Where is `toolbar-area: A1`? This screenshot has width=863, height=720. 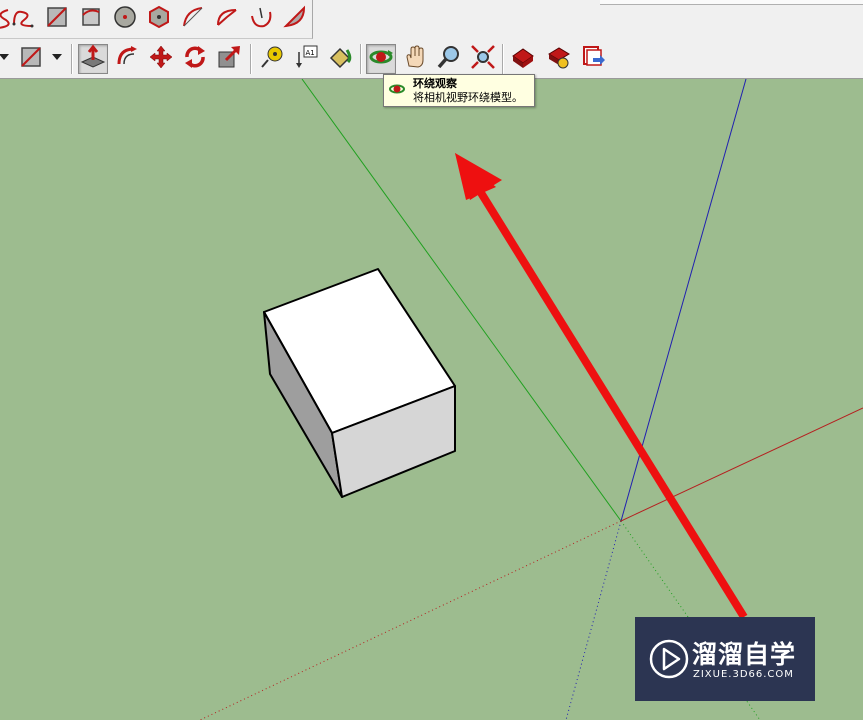
toolbar-area: A1 is located at coordinates (431, 39).